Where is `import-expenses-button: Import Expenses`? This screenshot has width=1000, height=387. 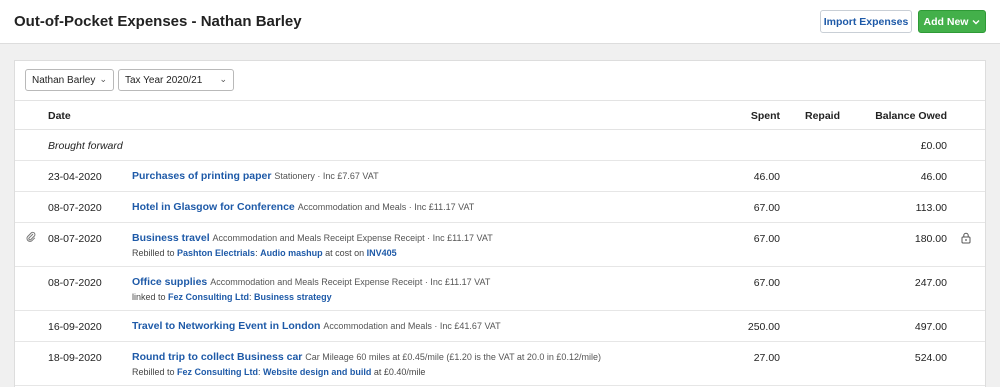 import-expenses-button: Import Expenses is located at coordinates (866, 21).